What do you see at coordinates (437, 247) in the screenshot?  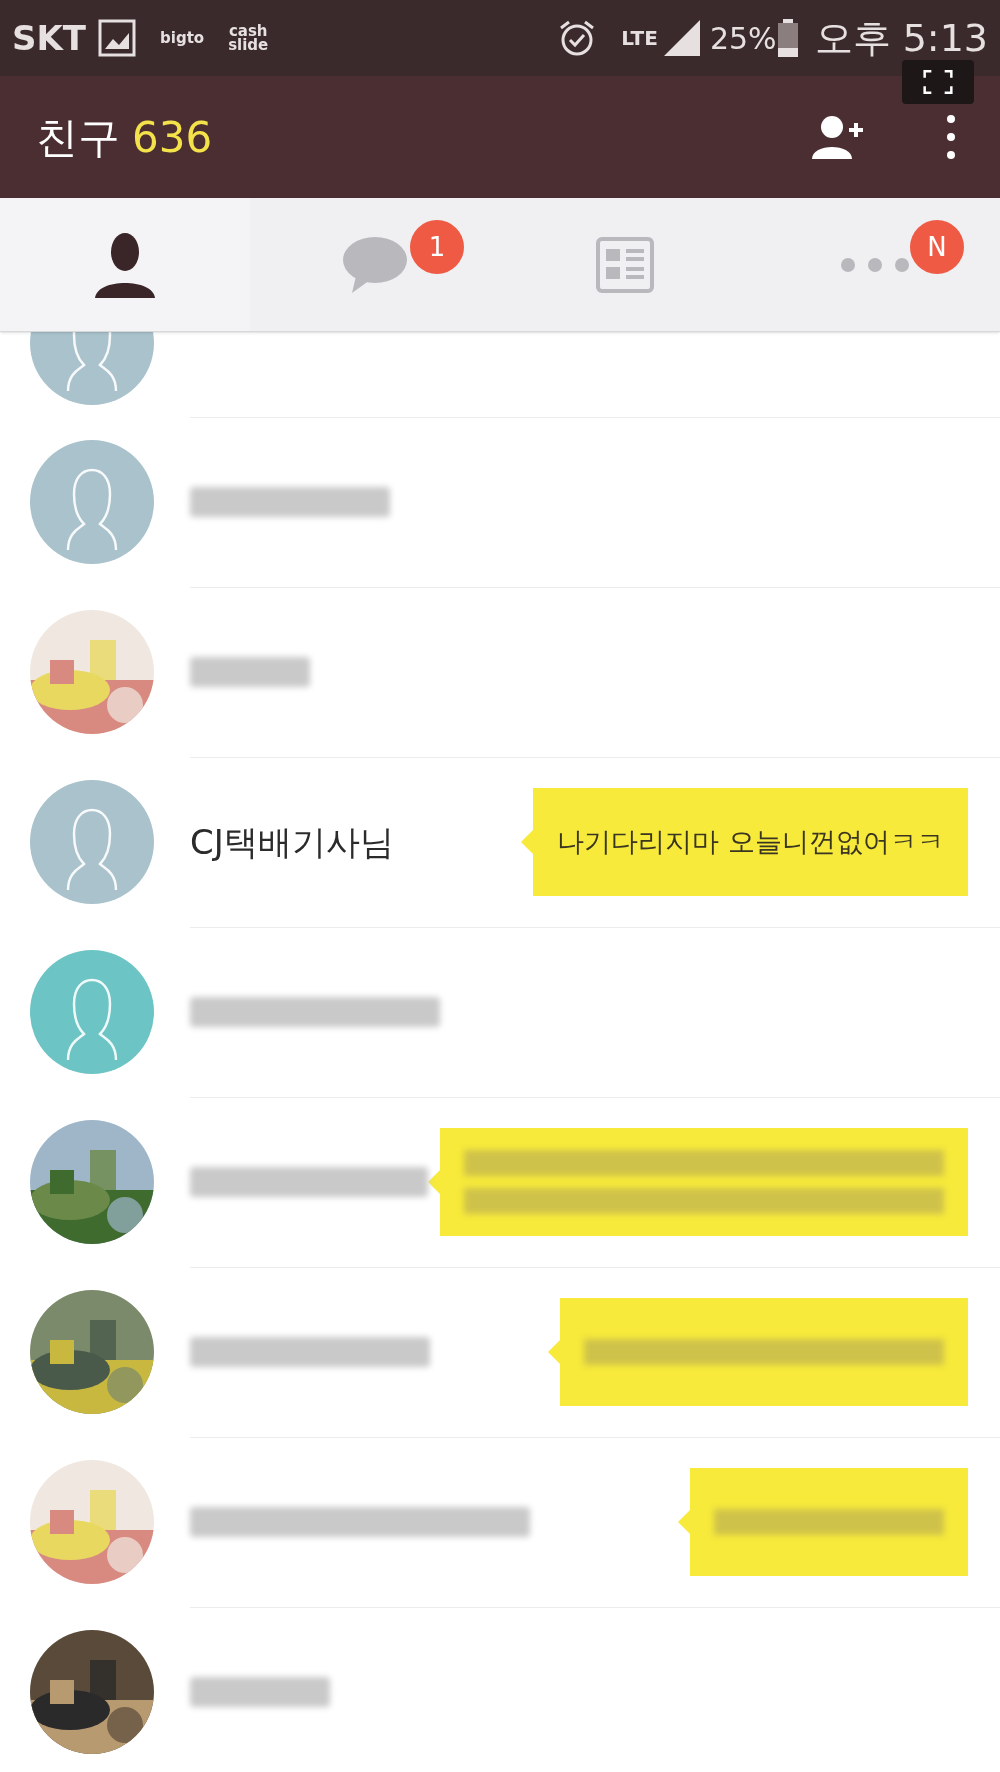 I see `notification-badge: 1` at bounding box center [437, 247].